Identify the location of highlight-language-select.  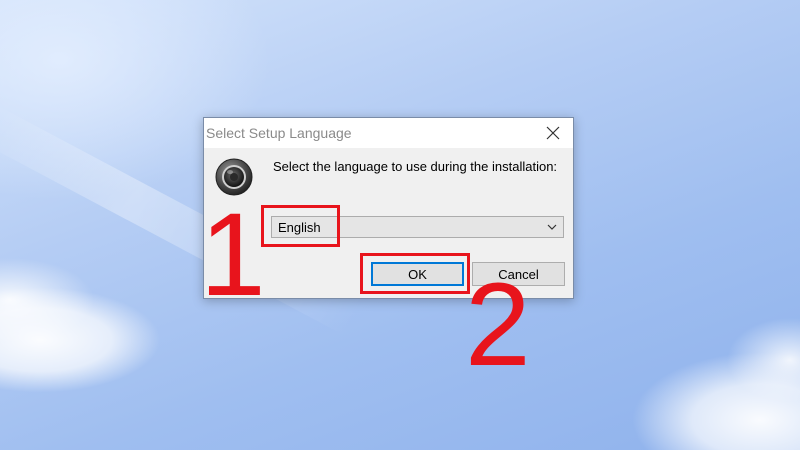
(300, 226).